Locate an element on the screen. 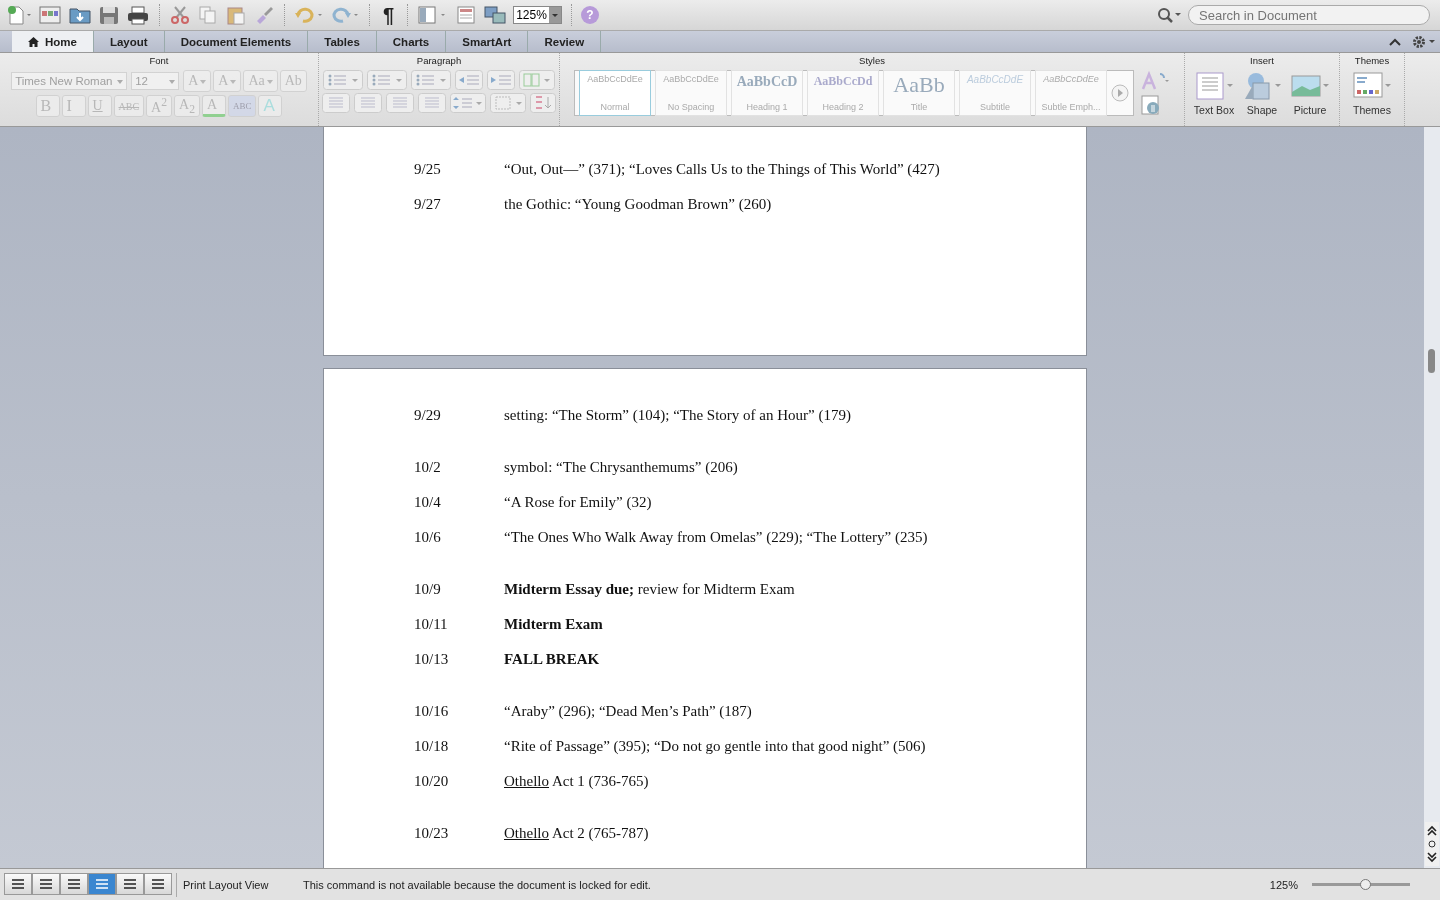  assignment-text: the Gothic: “Young Goodman Brown” (260) is located at coordinates (638, 204).